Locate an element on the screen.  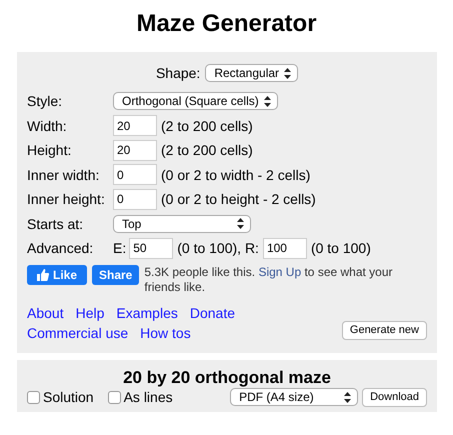
dropdown-select: Orthogonal (Square cells) is located at coordinates (195, 101).